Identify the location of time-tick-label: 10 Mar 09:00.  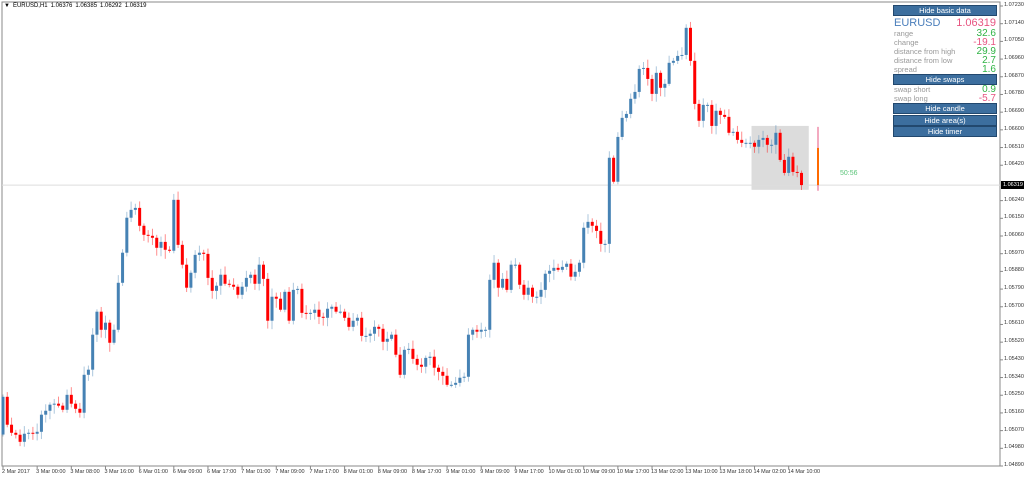
(599, 472).